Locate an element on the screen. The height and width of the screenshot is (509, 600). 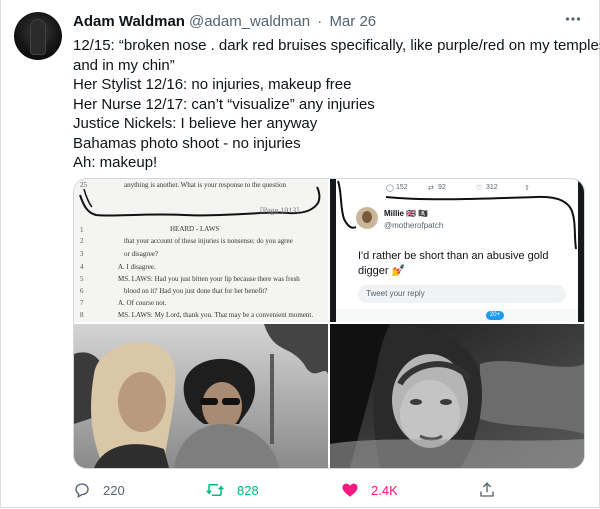
portrait-photo is located at coordinates (457, 396).